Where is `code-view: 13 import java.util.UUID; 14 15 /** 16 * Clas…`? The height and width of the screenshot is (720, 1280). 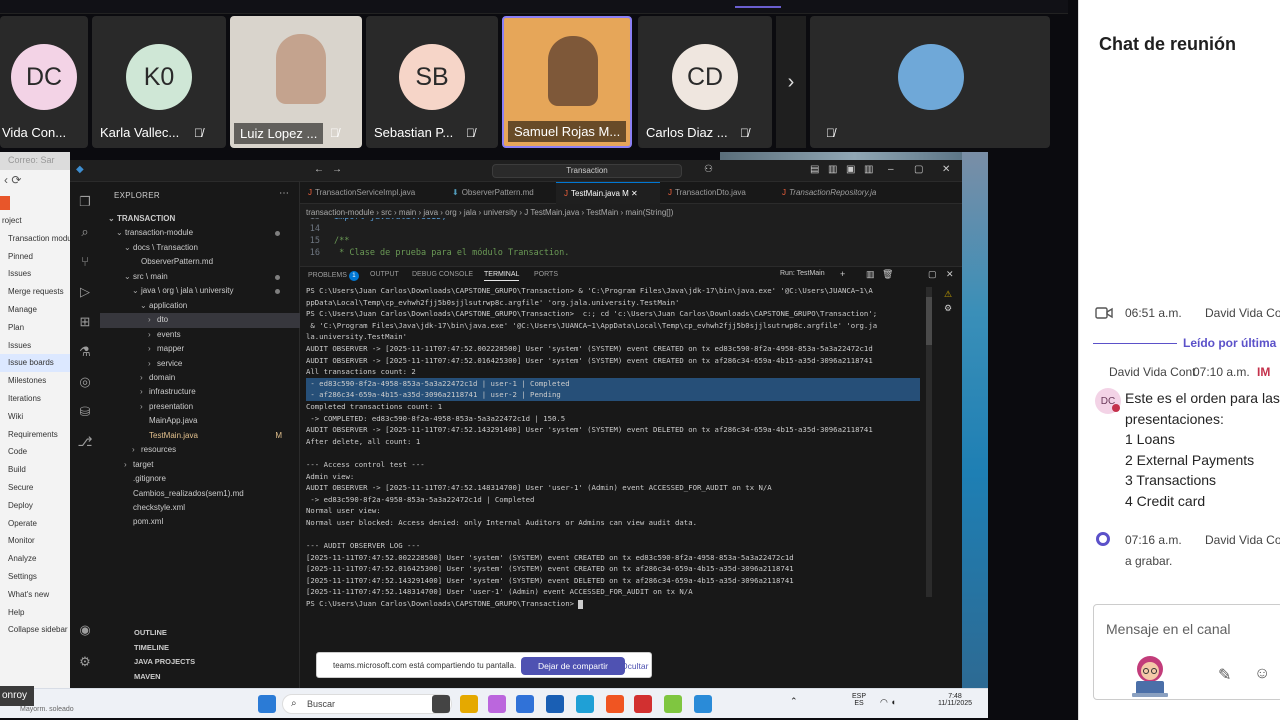 code-view: 13 import java.util.UUID; 14 15 /** 16 * Clas… is located at coordinates (600, 240).